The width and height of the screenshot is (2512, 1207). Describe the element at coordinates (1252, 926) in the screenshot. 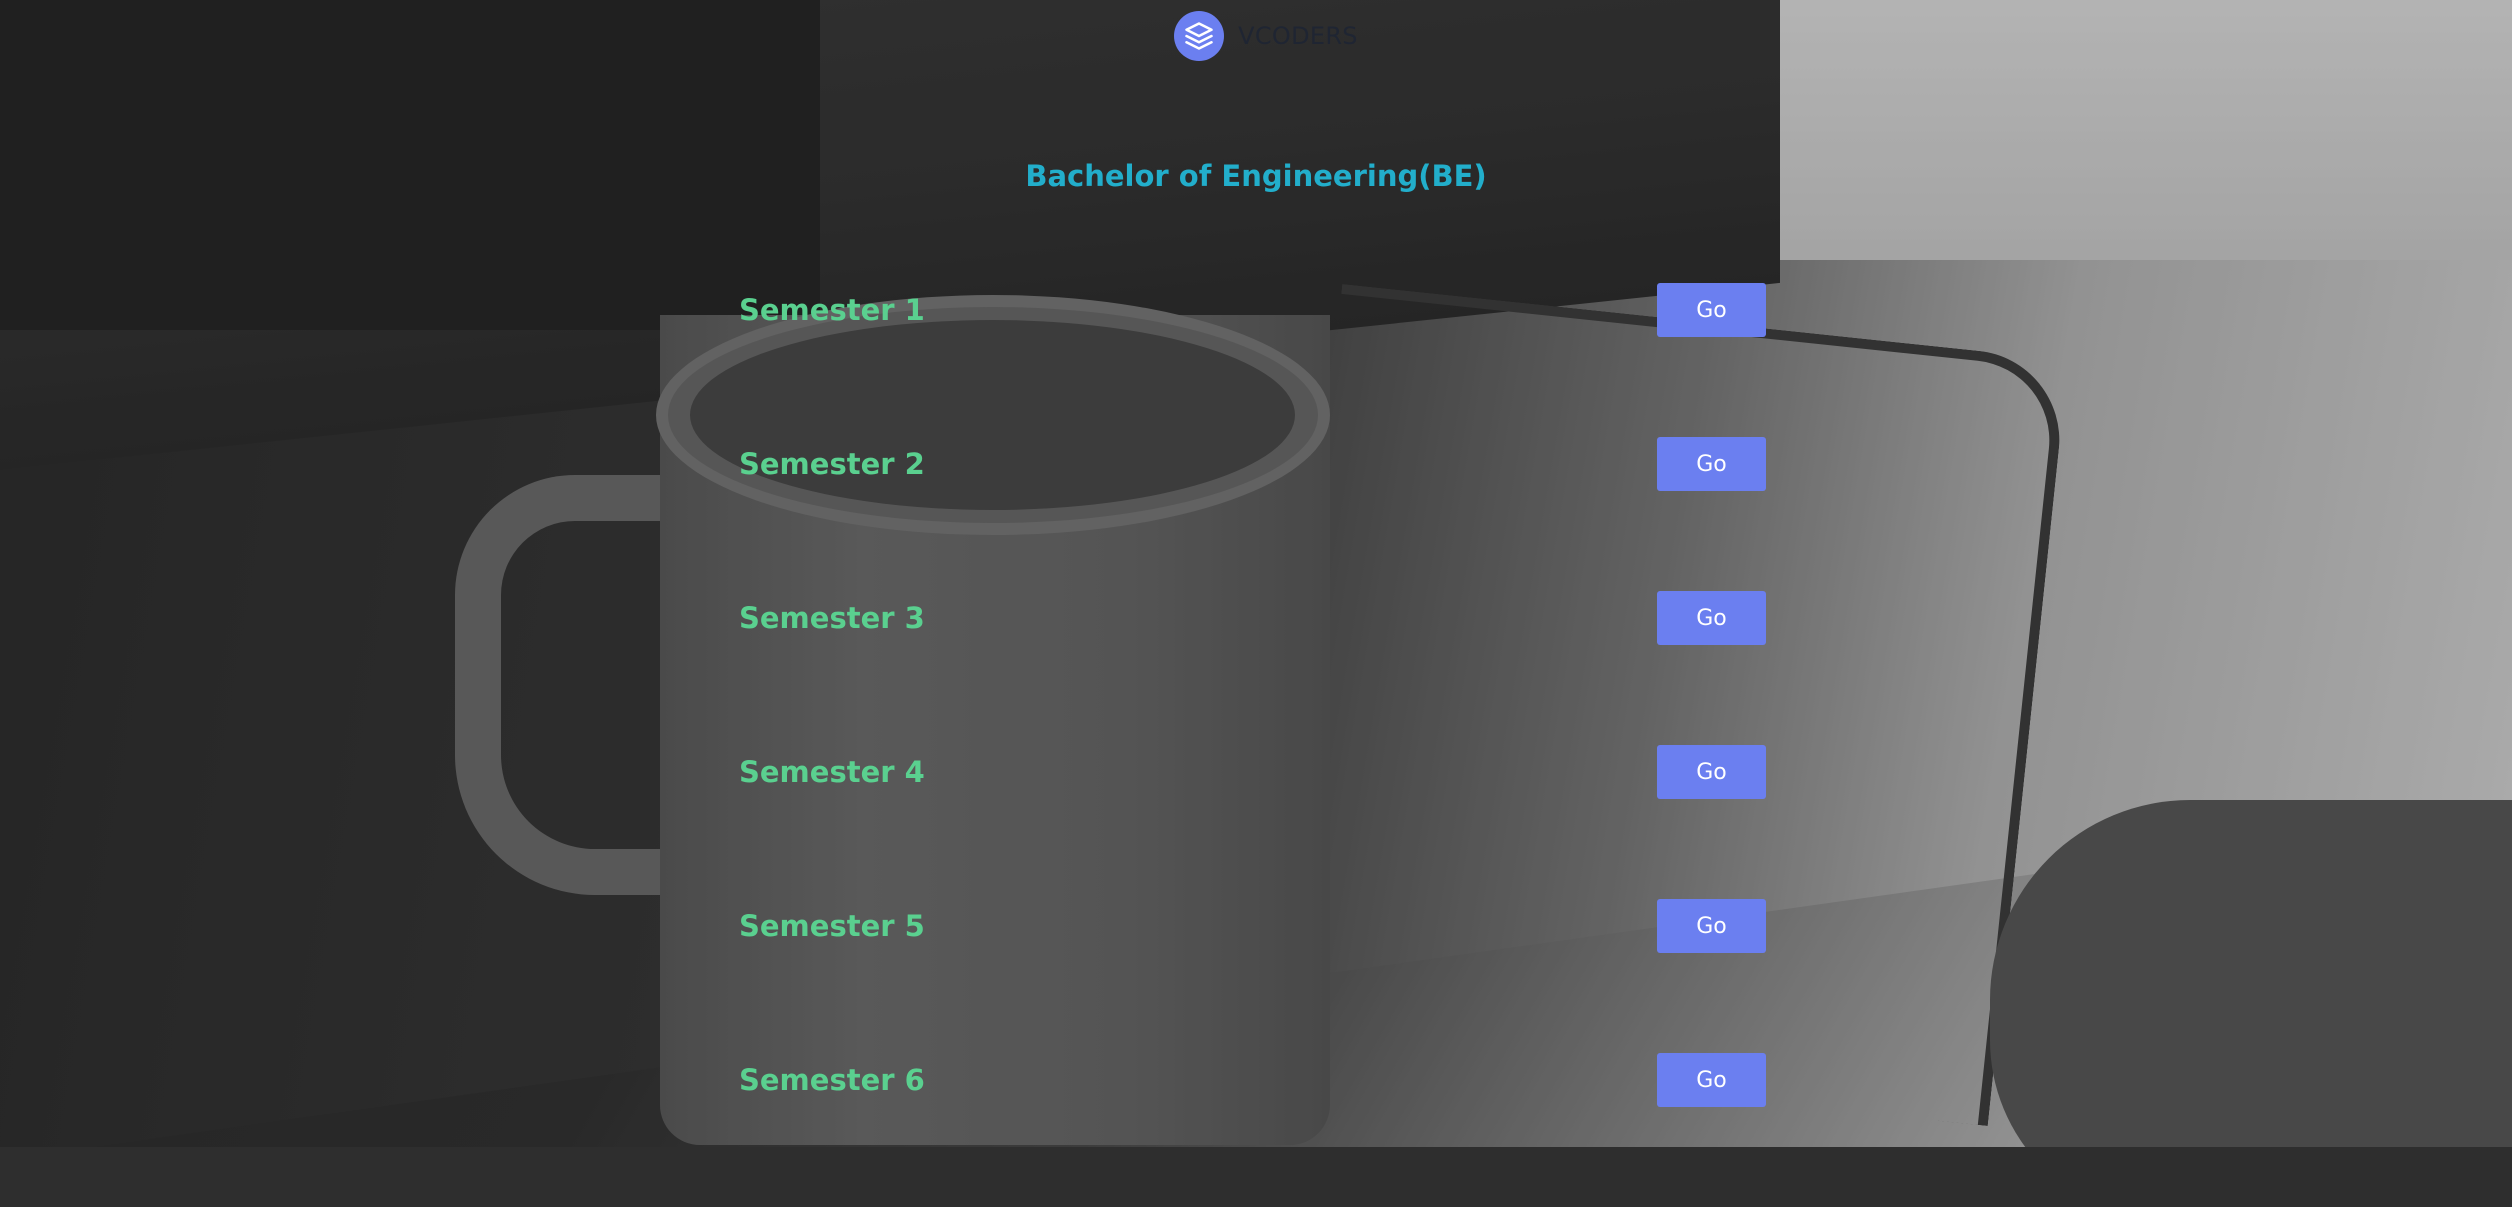

I see `semester-row-5: Semester 5 Go` at that location.